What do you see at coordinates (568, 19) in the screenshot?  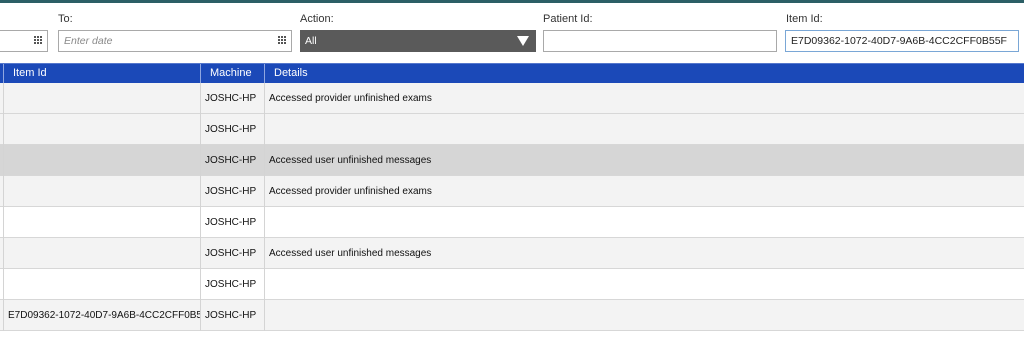 I see `patient-id-label: Patient Id:` at bounding box center [568, 19].